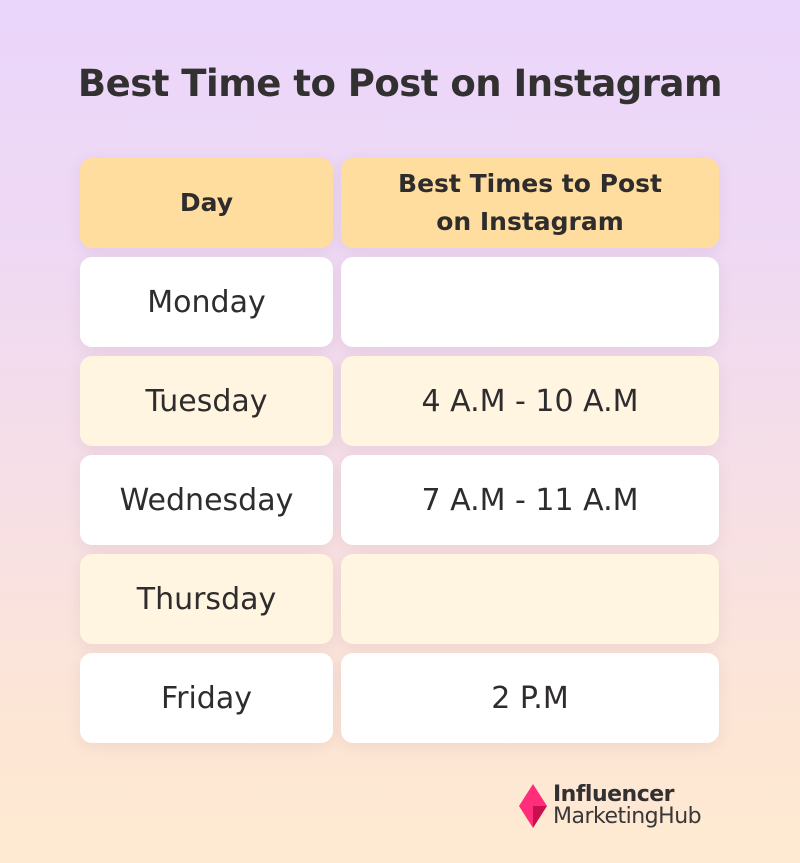 Image resolution: width=800 pixels, height=863 pixels. I want to click on influencer-marketing-hub-logo: Influencer MarketingHub, so click(610, 805).